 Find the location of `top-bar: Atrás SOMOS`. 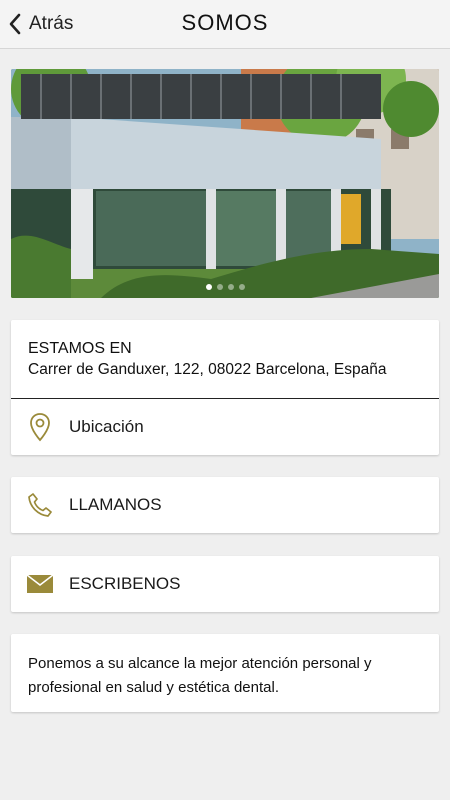

top-bar: Atrás SOMOS is located at coordinates (225, 24).